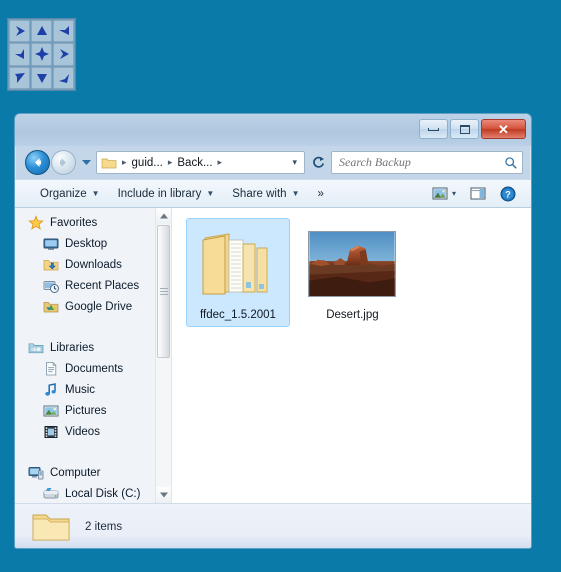  I want to click on nav-pane-scroll-thumb, so click(163, 291).